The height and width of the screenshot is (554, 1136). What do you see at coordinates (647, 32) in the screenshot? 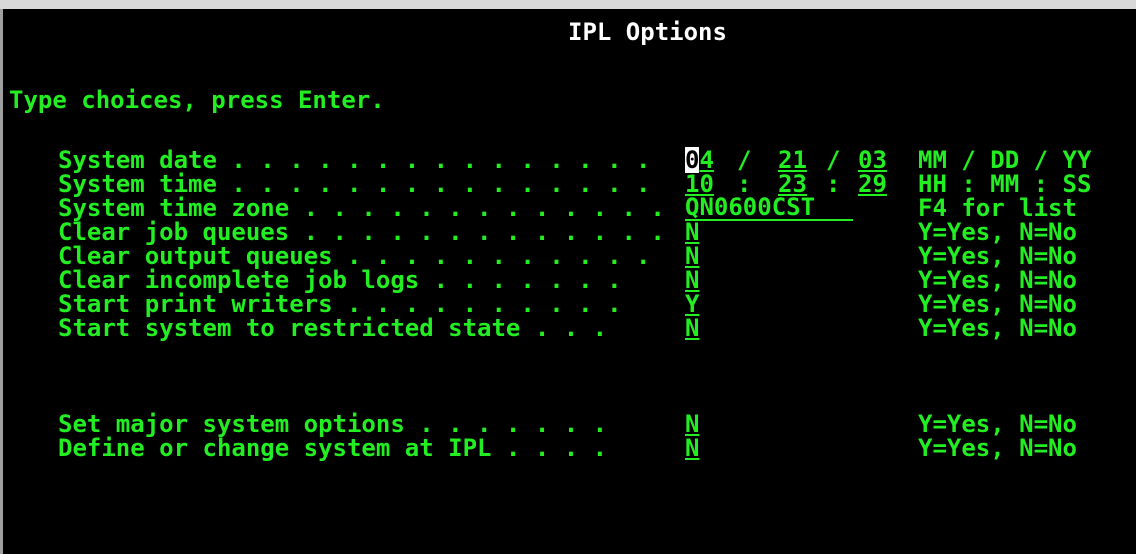
I see `screen-title: IPL Options` at bounding box center [647, 32].